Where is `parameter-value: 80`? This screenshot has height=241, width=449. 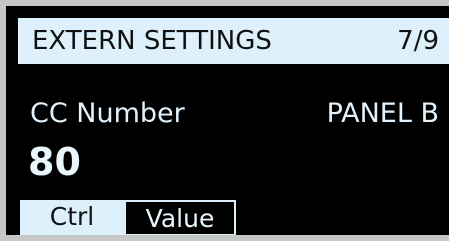 parameter-value: 80 is located at coordinates (54, 162).